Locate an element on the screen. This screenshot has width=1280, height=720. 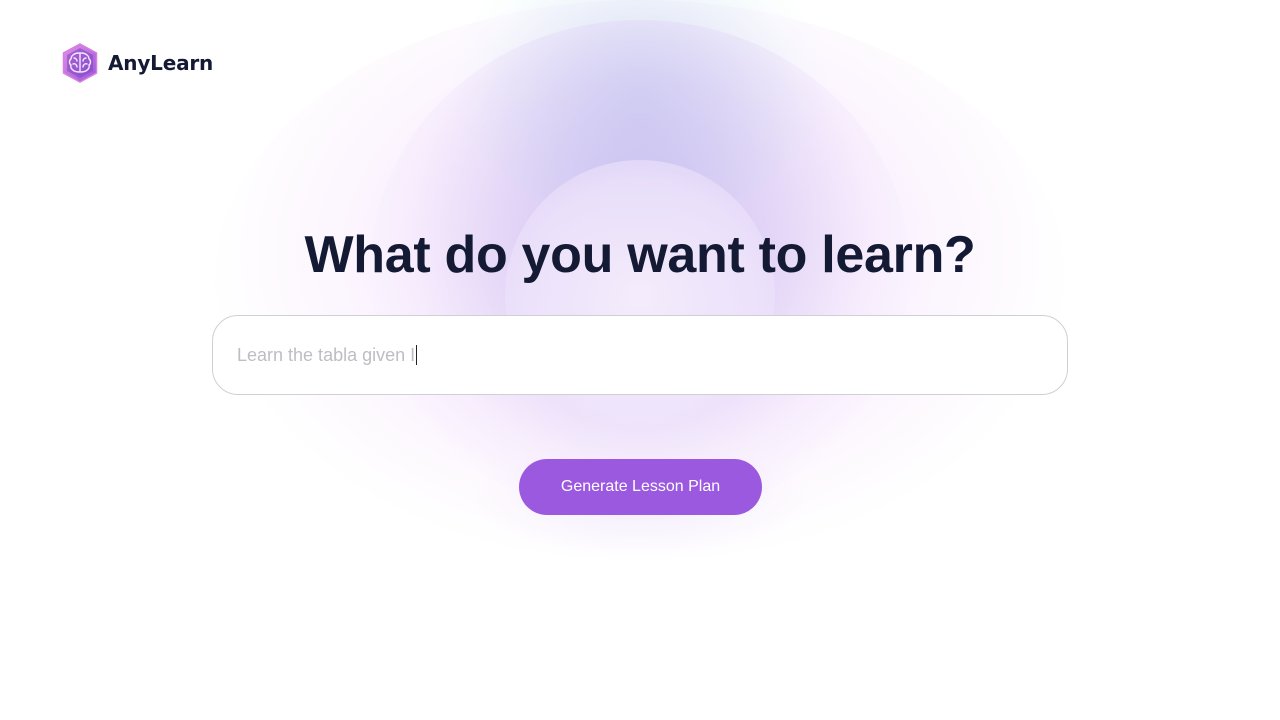
generate-lesson-plan-button: Generate Lesson Plan is located at coordinates (640, 487).